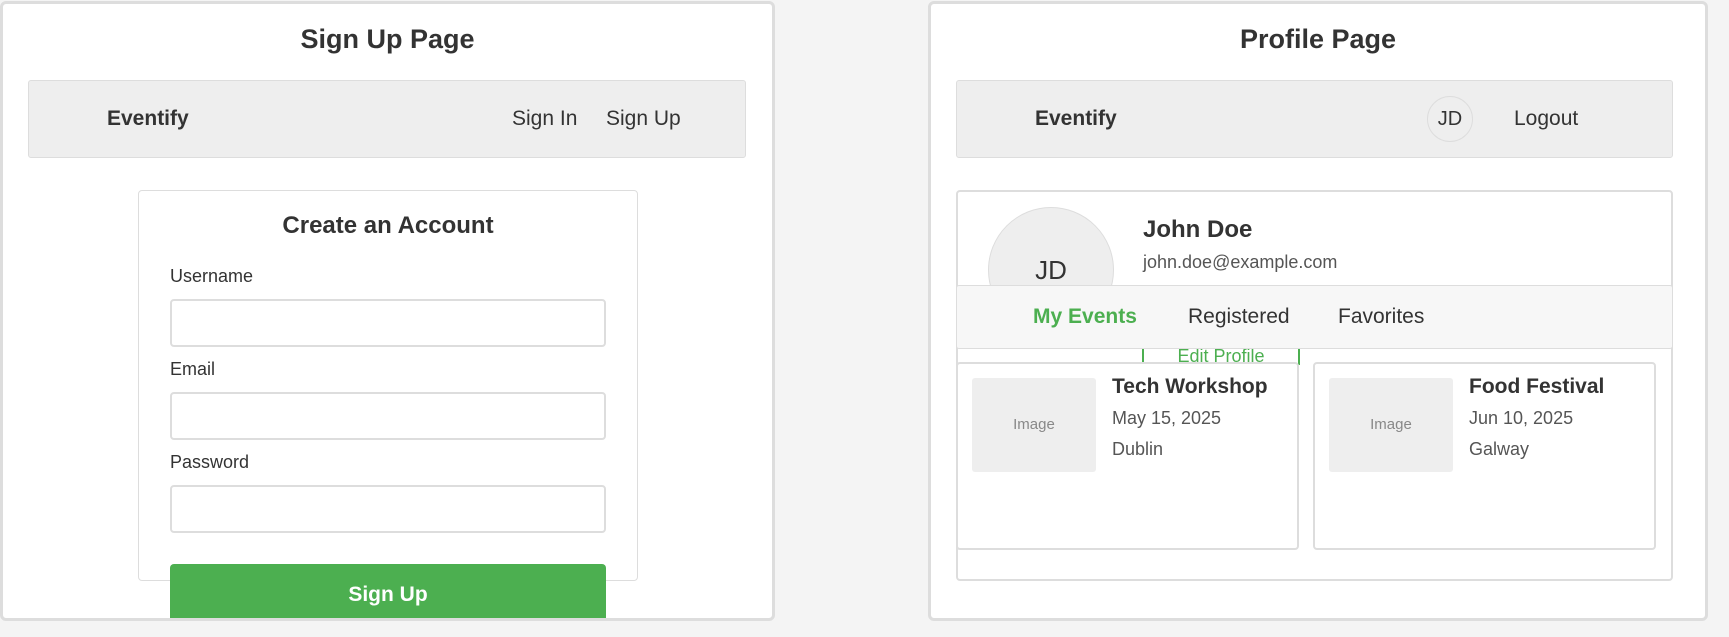 Image resolution: width=1729 pixels, height=637 pixels. Describe the element at coordinates (643, 119) in the screenshot. I see `sign-up-link: Sign Up` at that location.